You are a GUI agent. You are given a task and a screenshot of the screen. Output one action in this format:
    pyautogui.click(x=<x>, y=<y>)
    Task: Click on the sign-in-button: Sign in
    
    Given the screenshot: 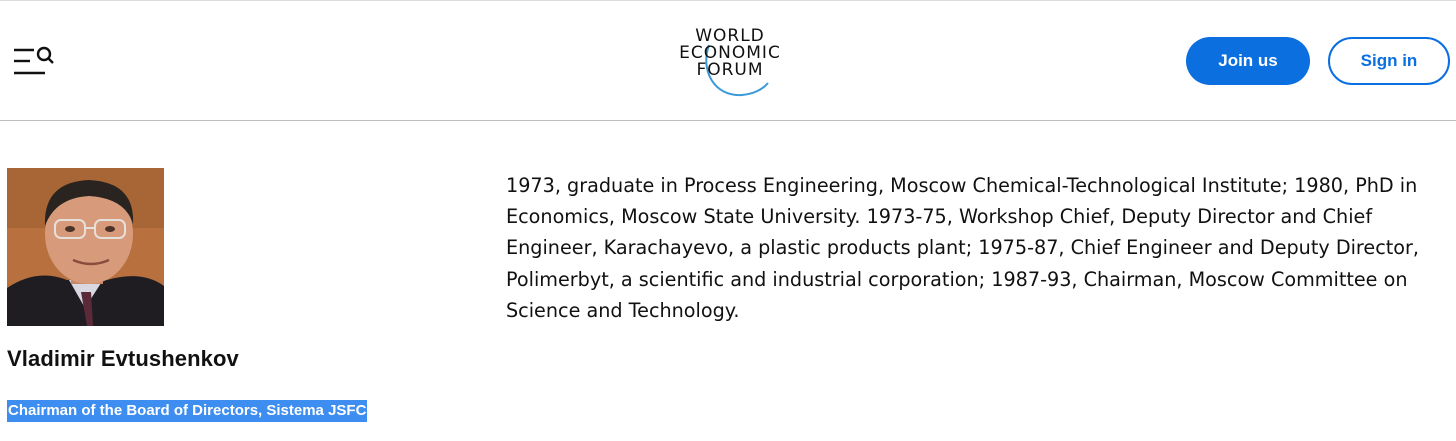 What is the action you would take?
    pyautogui.click(x=1389, y=61)
    